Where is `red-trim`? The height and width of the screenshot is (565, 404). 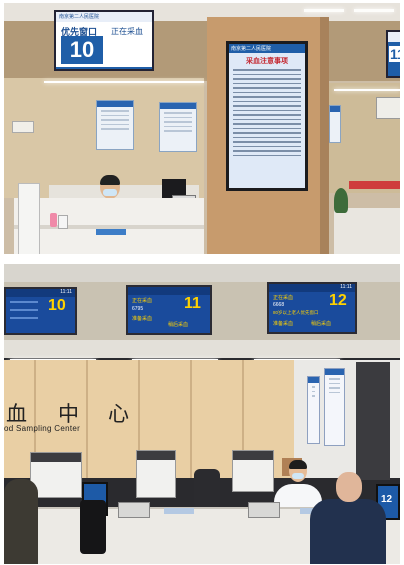 red-trim is located at coordinates (374, 185).